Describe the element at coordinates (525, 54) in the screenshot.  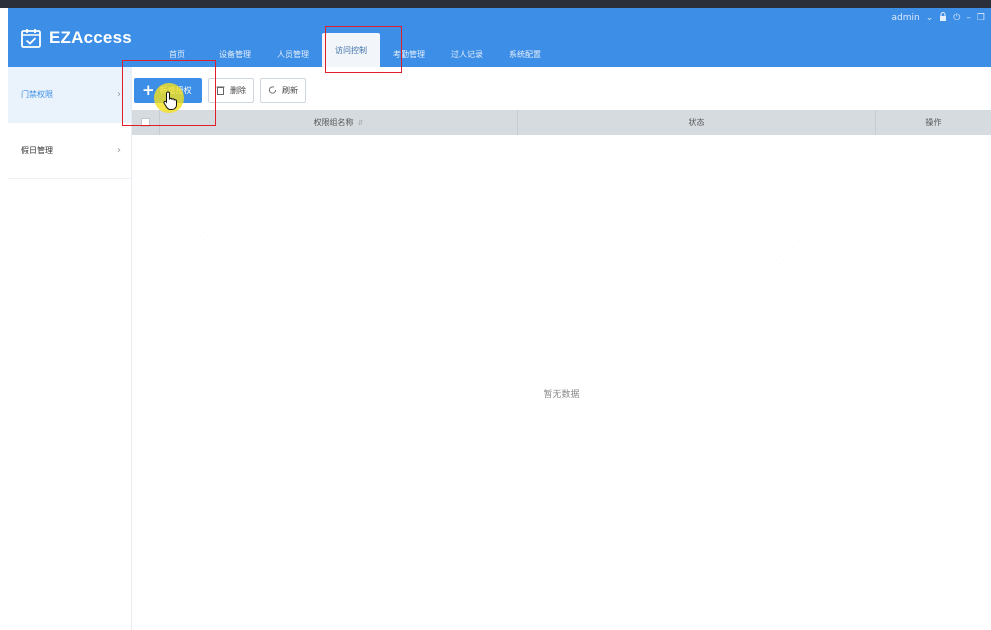
I see `tab-system-config: 系统配置` at that location.